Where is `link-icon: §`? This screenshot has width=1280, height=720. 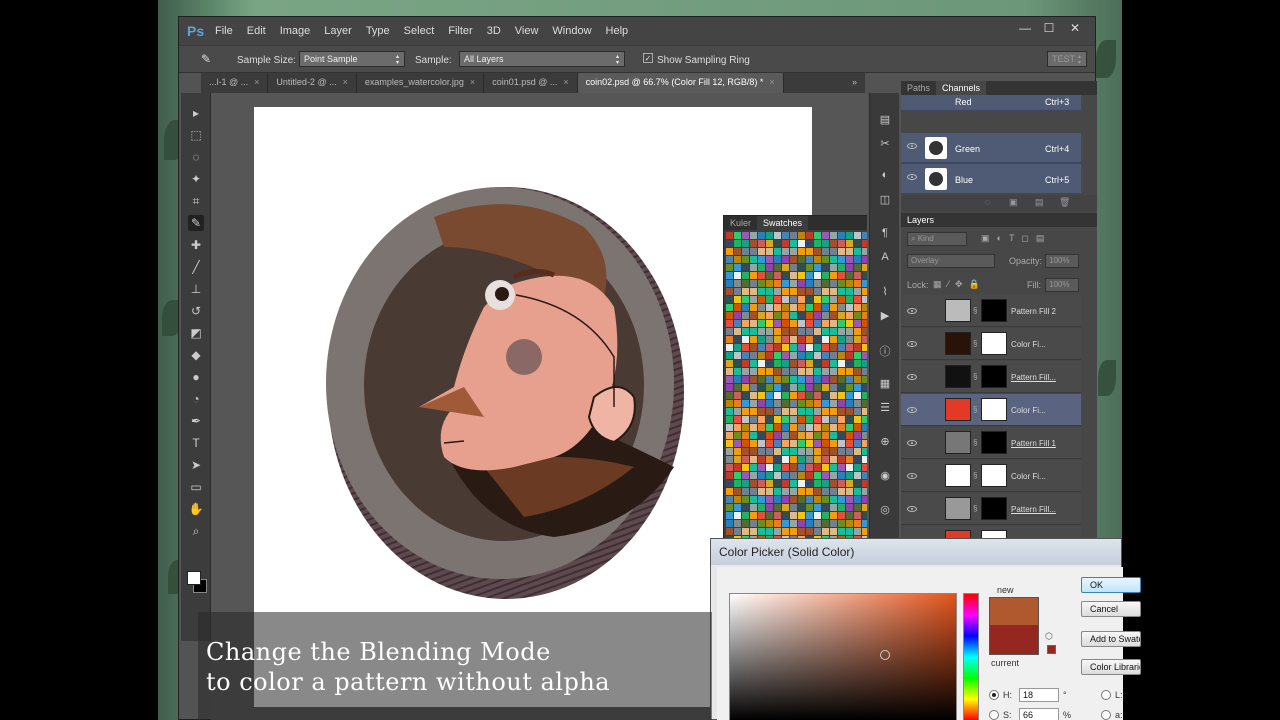
link-icon: § is located at coordinates (975, 376).